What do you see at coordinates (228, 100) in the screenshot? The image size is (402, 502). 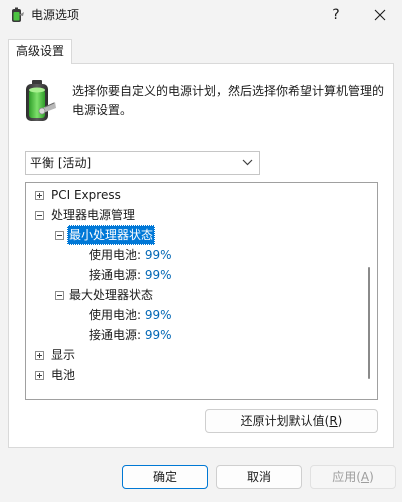 I see `description-text: 选择你要自定义的电源计划，然后选择你希望计算机管理的电源设置。` at bounding box center [228, 100].